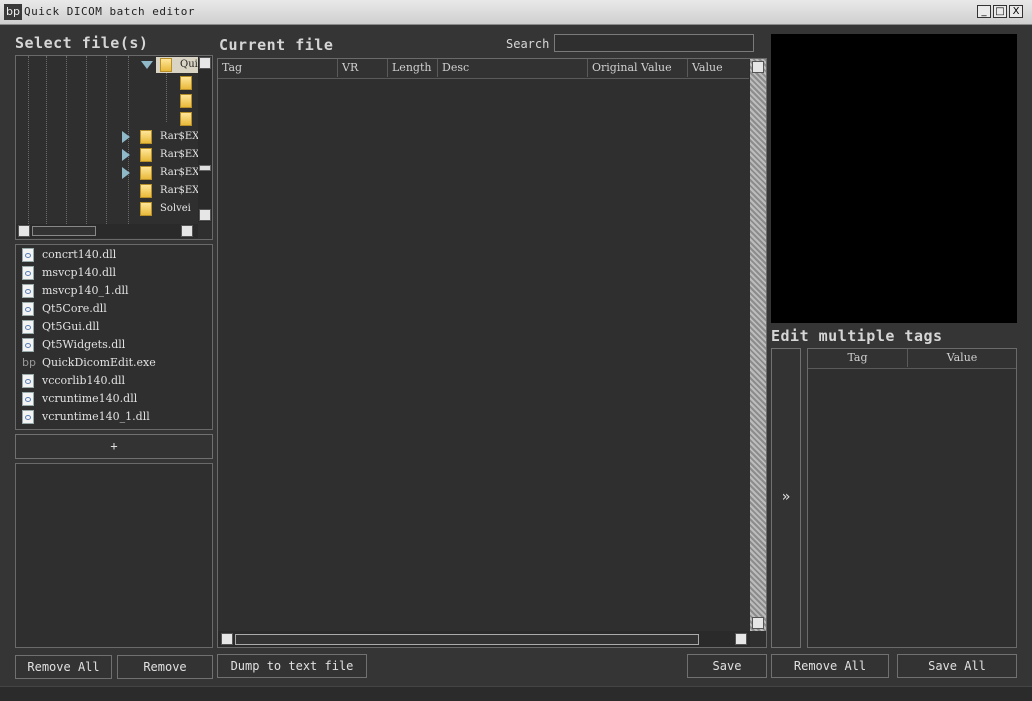 The width and height of the screenshot is (1032, 701). Describe the element at coordinates (516, 12) in the screenshot. I see `title-bar: bp Quick DICOM batch editor _ □ X` at that location.